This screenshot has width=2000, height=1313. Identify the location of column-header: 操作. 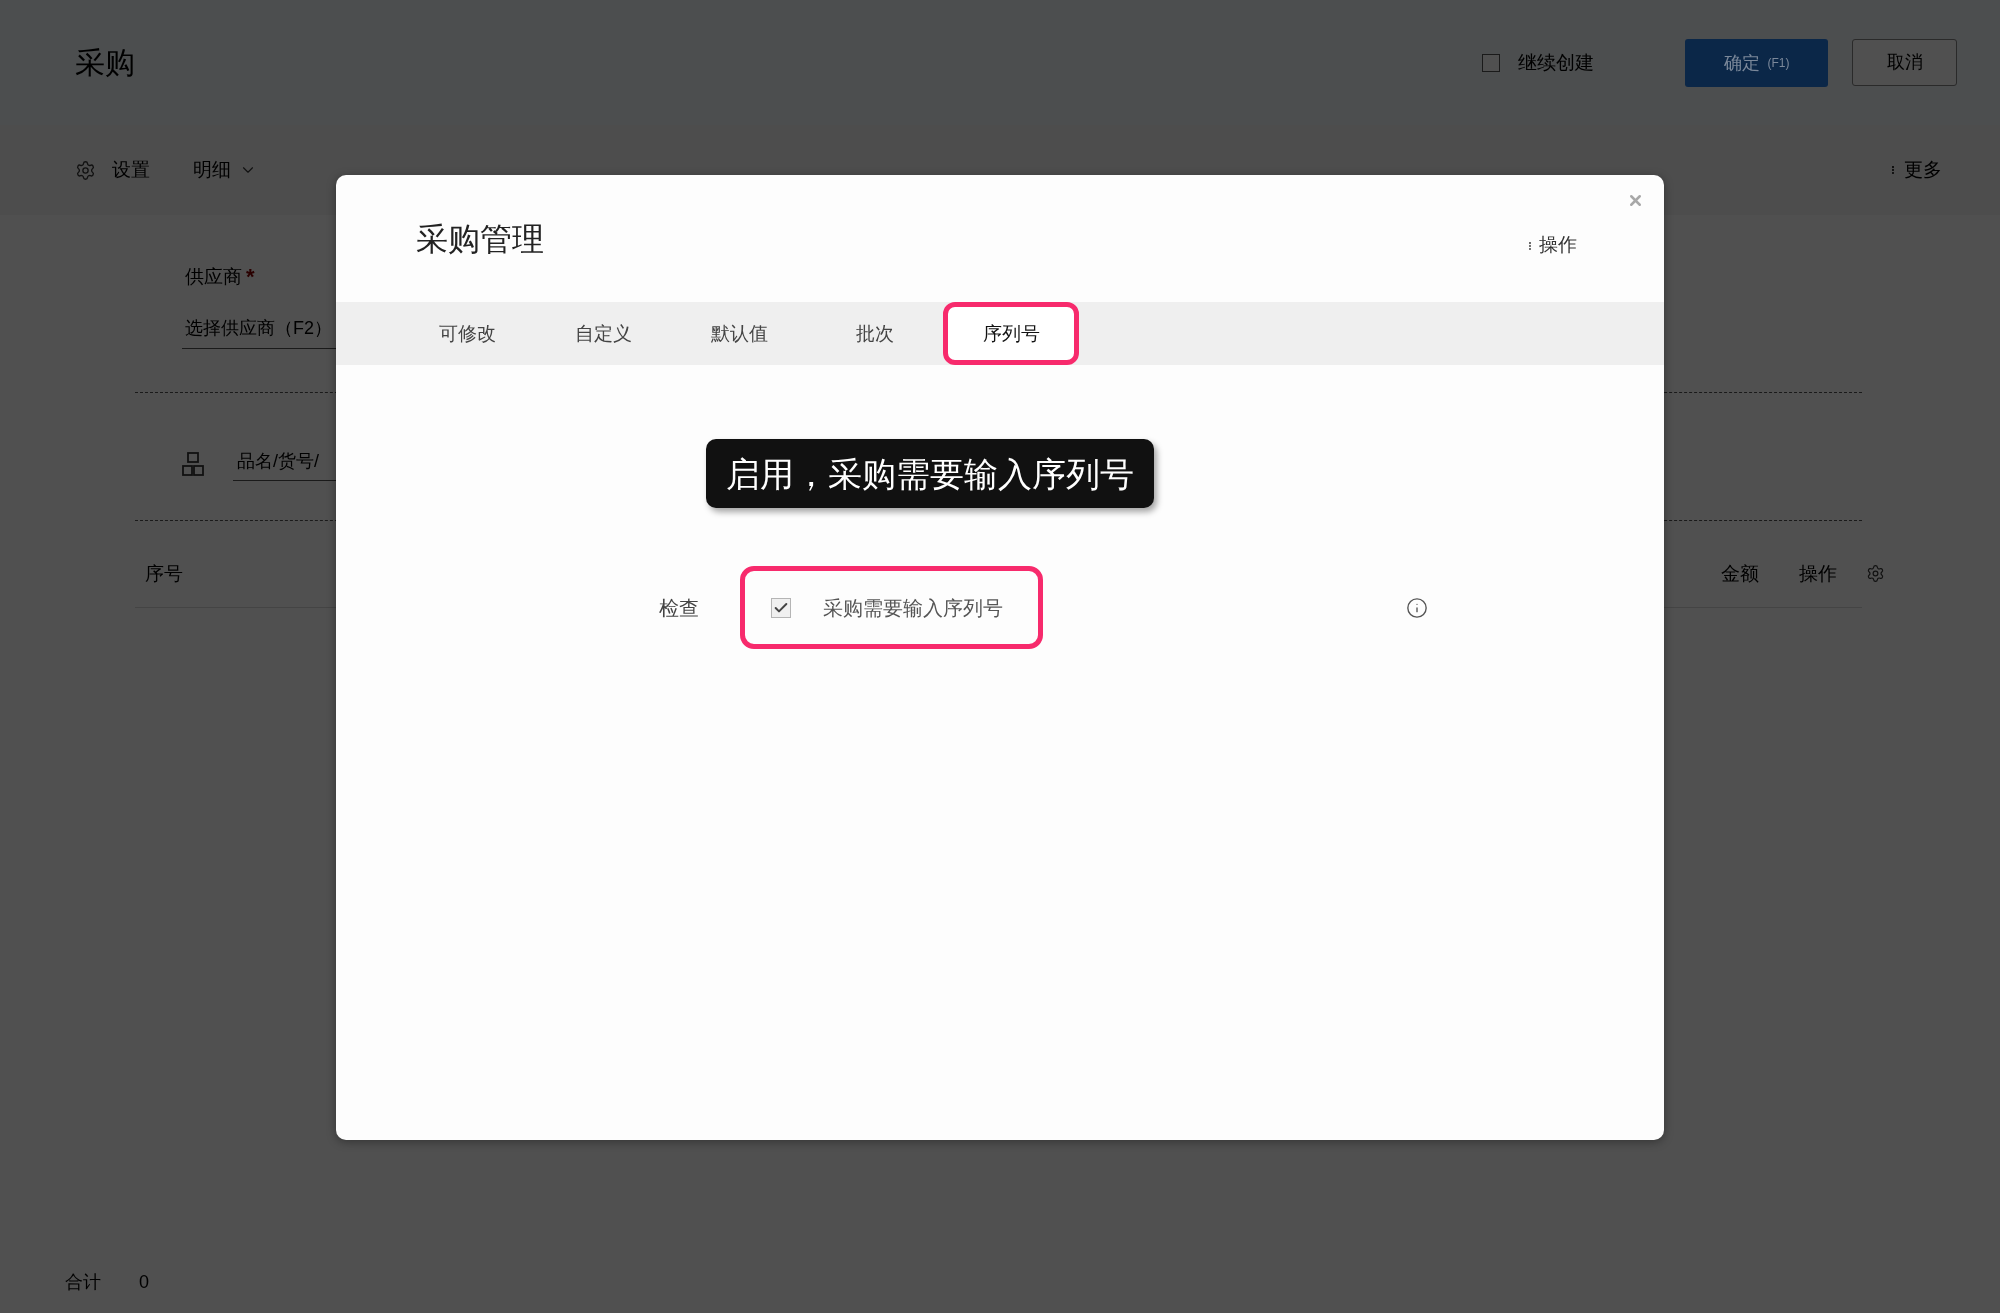
(1818, 573).